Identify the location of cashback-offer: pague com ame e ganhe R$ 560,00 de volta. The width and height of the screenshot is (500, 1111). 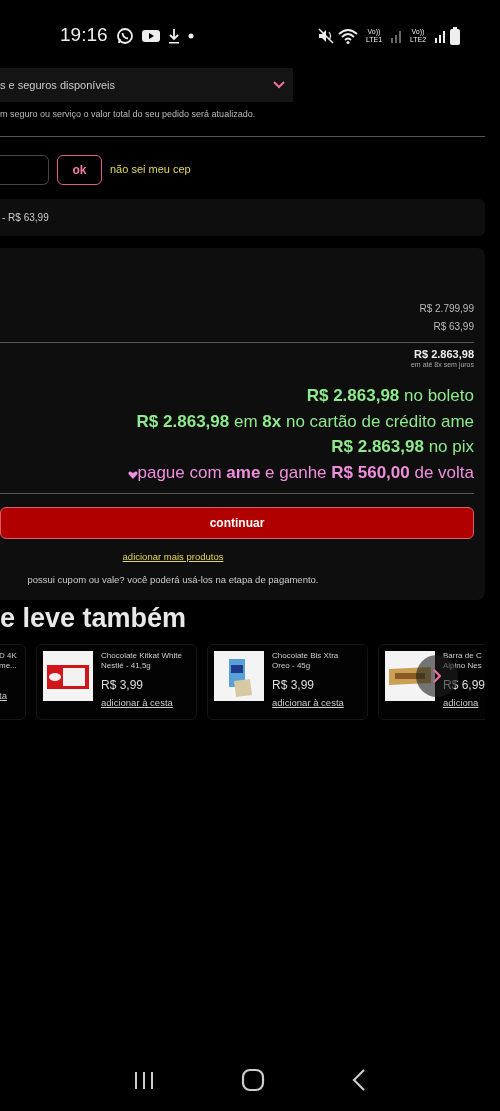
(305, 472).